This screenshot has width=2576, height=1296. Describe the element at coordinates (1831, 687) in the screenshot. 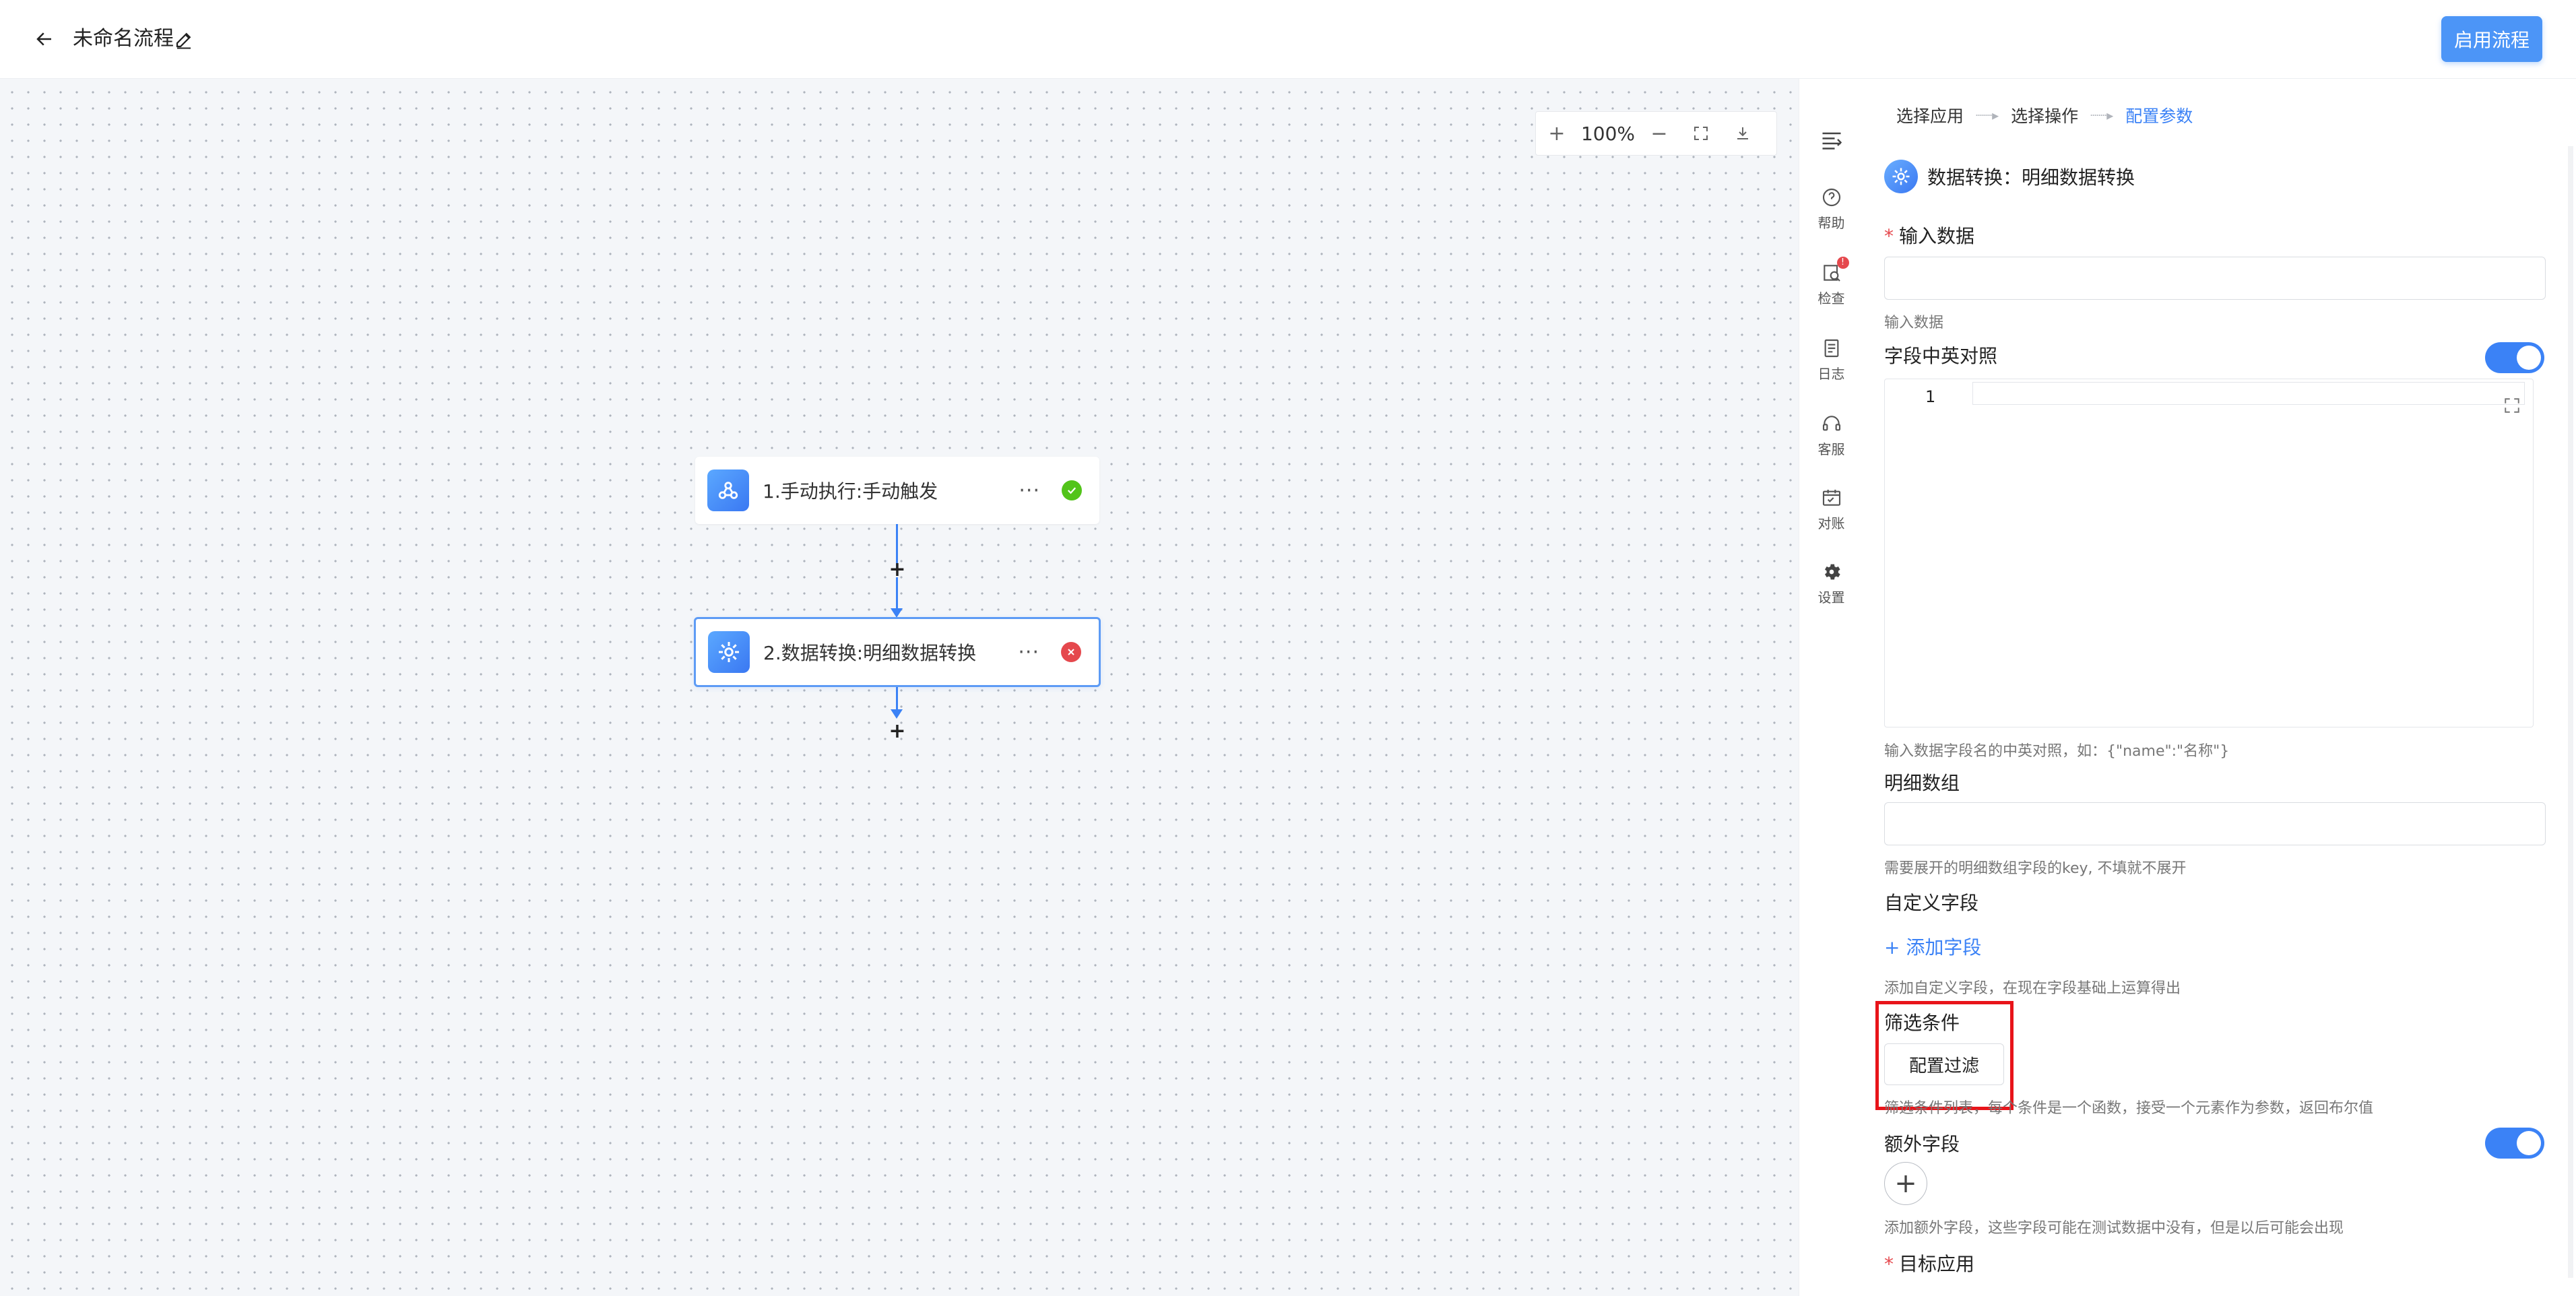

I see `tool-sidebar: 帮助 ! 检查 日志 客服 对账 设置` at that location.